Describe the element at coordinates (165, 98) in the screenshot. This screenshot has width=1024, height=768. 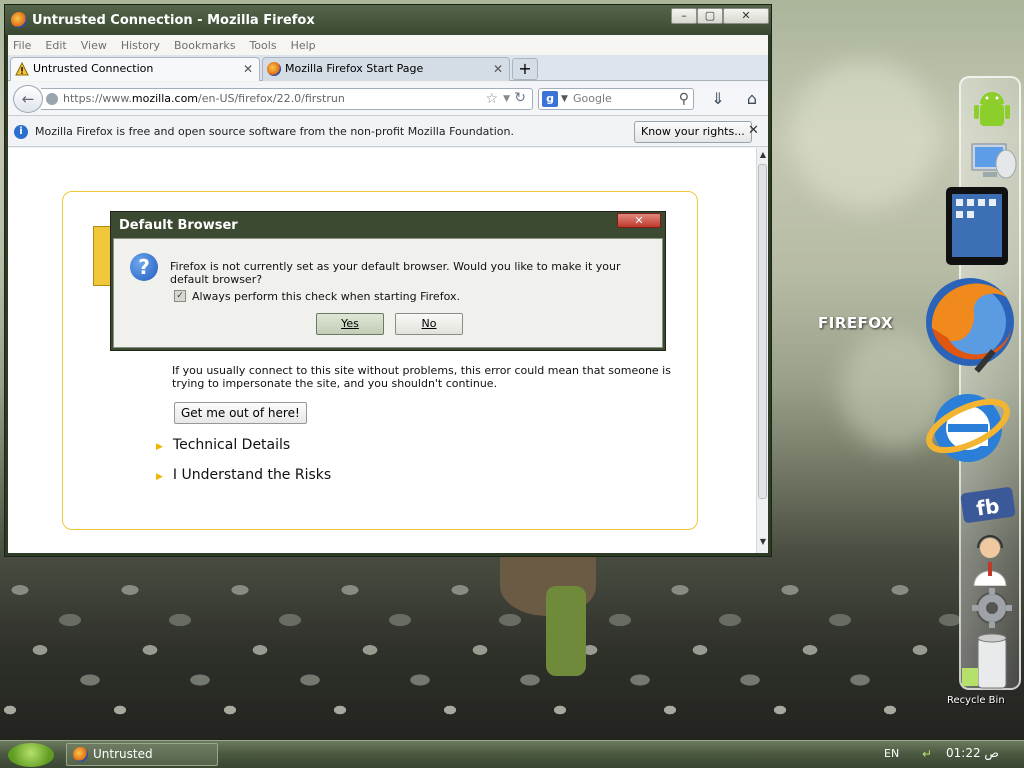
I see `url-host: mozilla.com` at that location.